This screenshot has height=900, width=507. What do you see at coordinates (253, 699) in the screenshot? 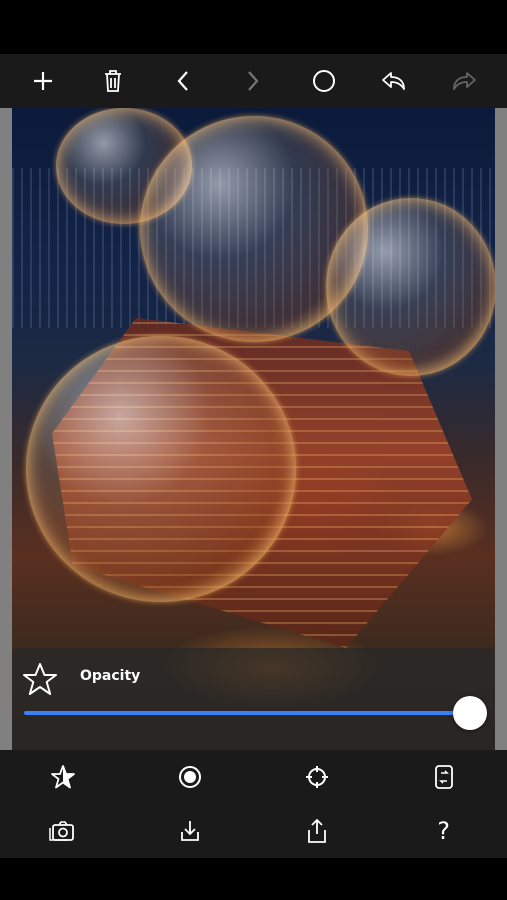
I see `opacity-panel: Opacity` at bounding box center [253, 699].